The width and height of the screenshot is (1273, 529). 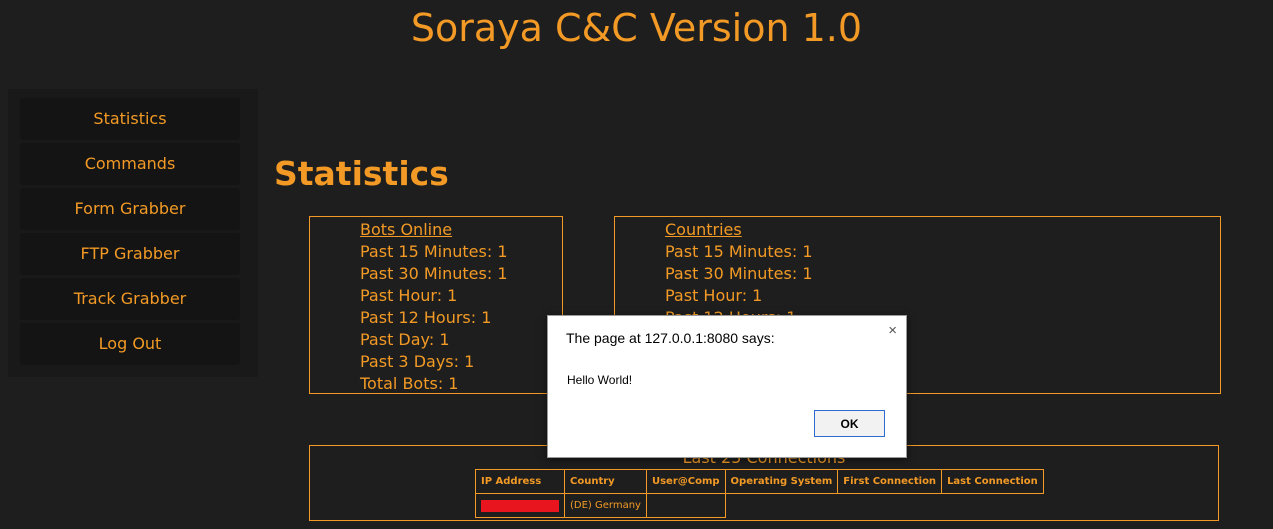 What do you see at coordinates (992, 481) in the screenshot?
I see `column-header: Last Connection` at bounding box center [992, 481].